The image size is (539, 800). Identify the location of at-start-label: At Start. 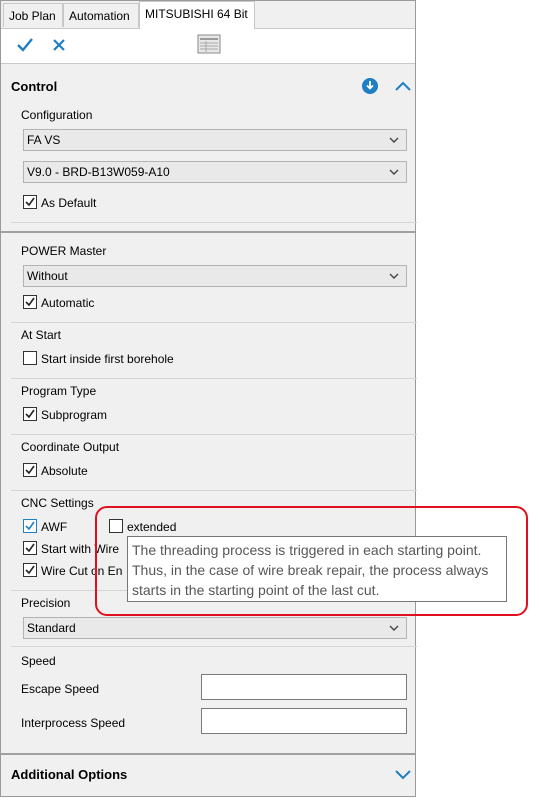
(41, 335).